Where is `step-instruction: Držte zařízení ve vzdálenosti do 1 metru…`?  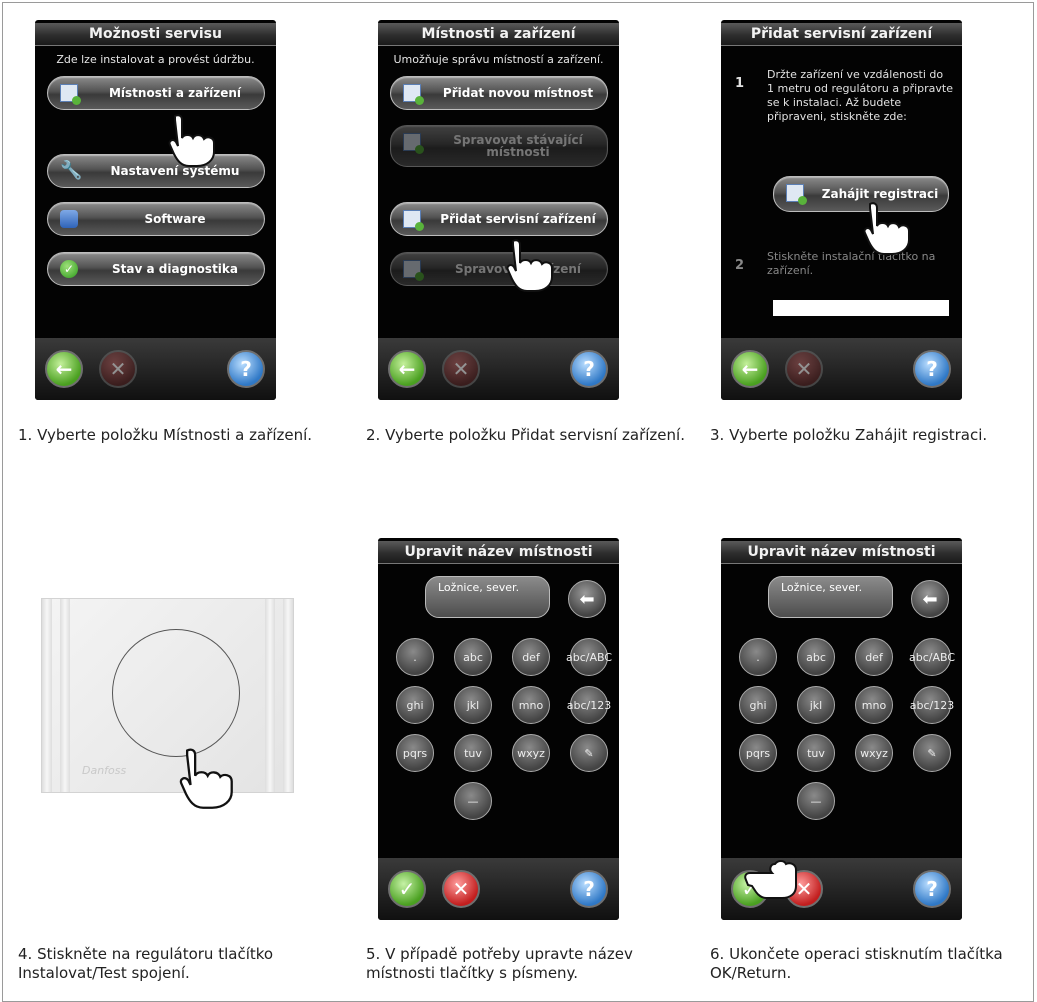 step-instruction: Držte zařízení ve vzdálenosti do 1 metru… is located at coordinates (860, 95).